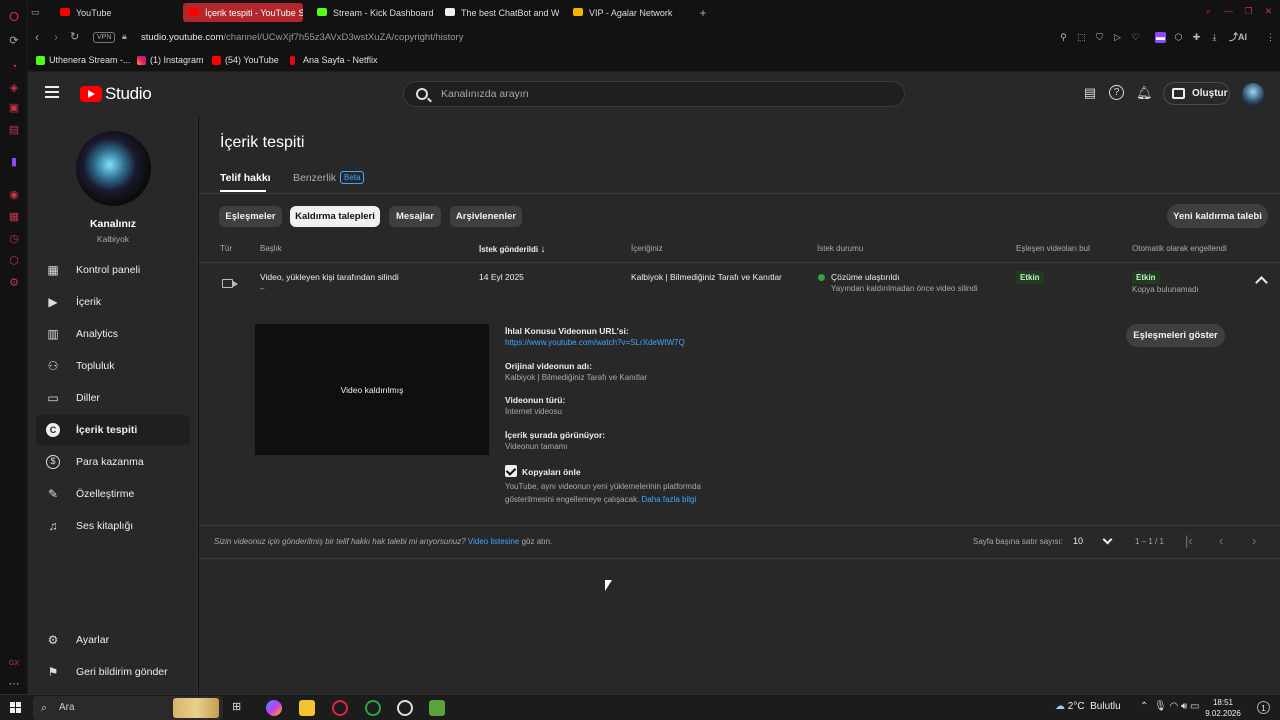 This screenshot has height=720, width=1280. What do you see at coordinates (703, 12) in the screenshot?
I see `new-tab-button: +` at bounding box center [703, 12].